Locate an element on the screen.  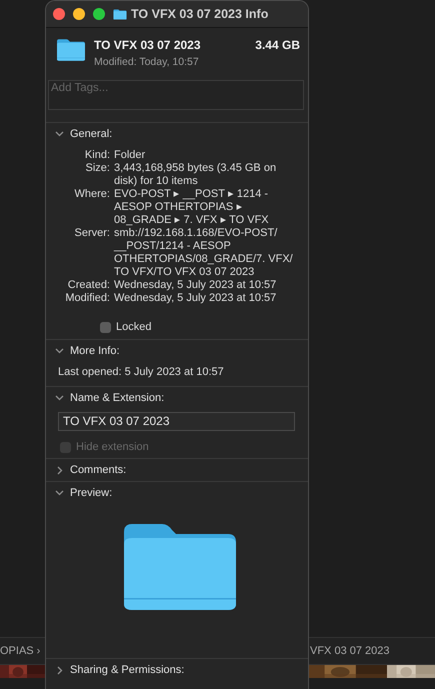
checkbox is located at coordinates (105, 327).